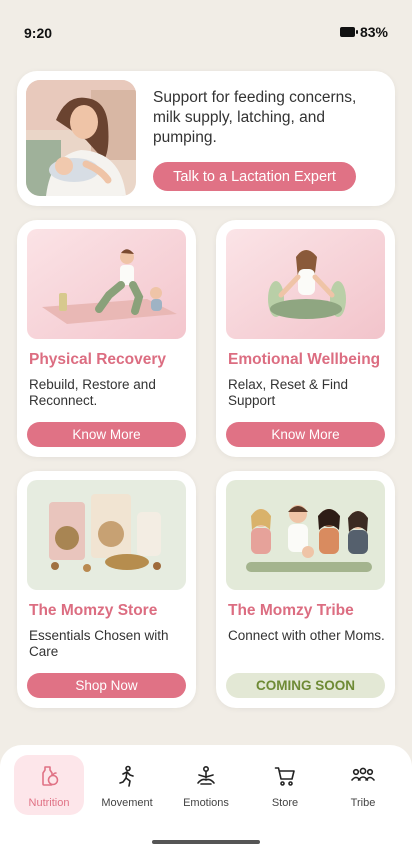 The width and height of the screenshot is (412, 856). I want to click on status-bar: 9:20 83%, so click(206, 30).